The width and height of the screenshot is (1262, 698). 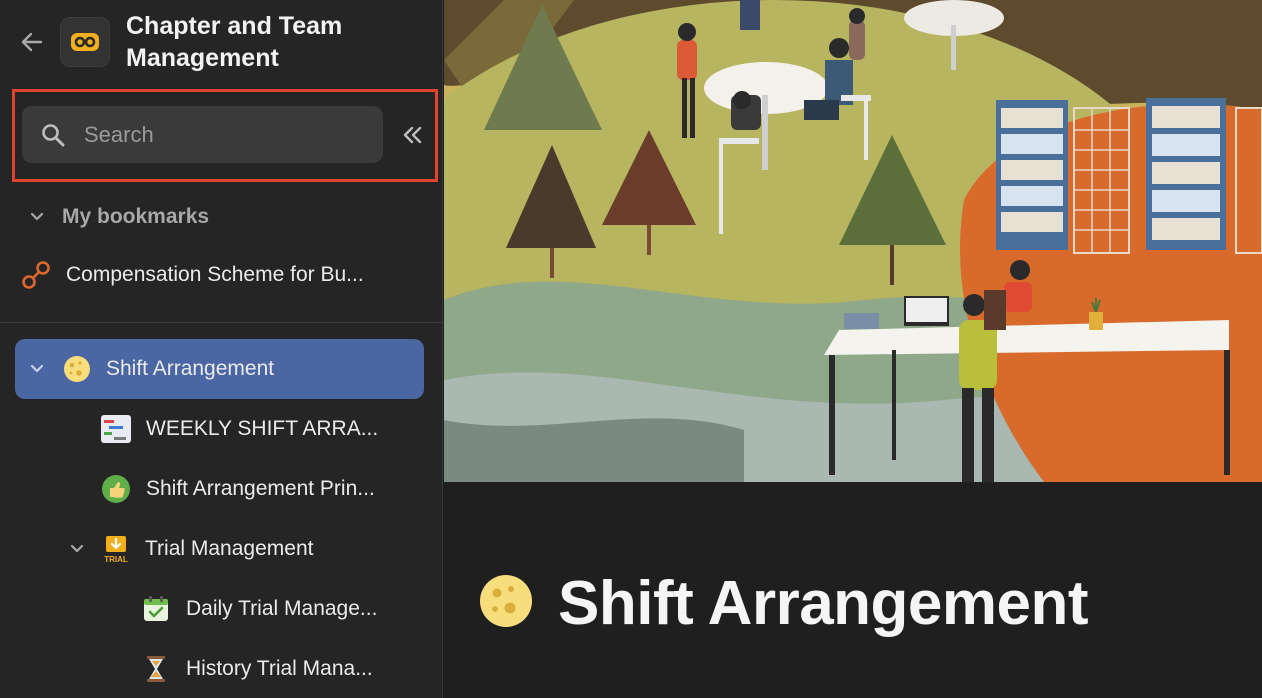 I want to click on arrow-left-icon, so click(x=32, y=42).